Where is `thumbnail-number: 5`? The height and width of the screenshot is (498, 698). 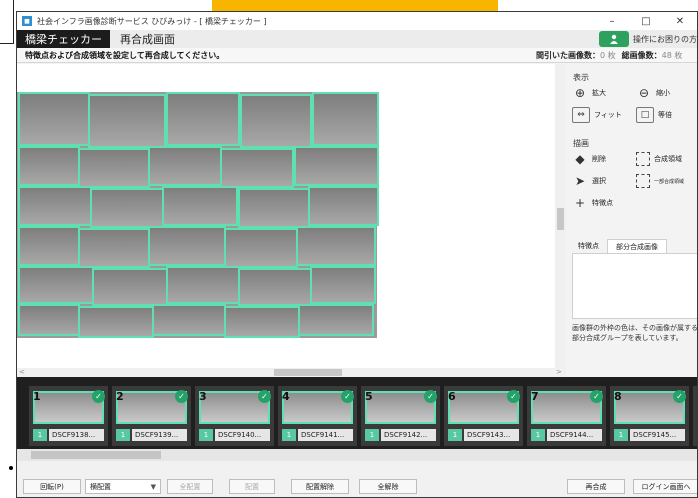
thumbnail-number: 5 is located at coordinates (369, 396).